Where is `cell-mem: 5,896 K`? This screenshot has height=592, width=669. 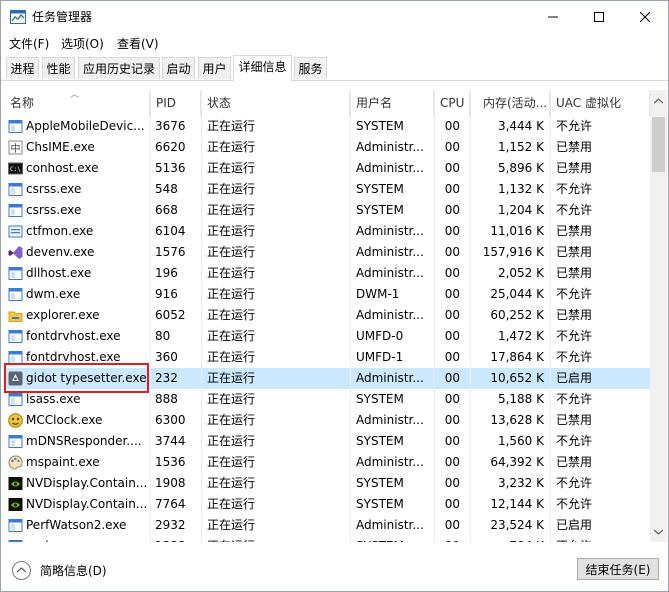 cell-mem: 5,896 K is located at coordinates (520, 168).